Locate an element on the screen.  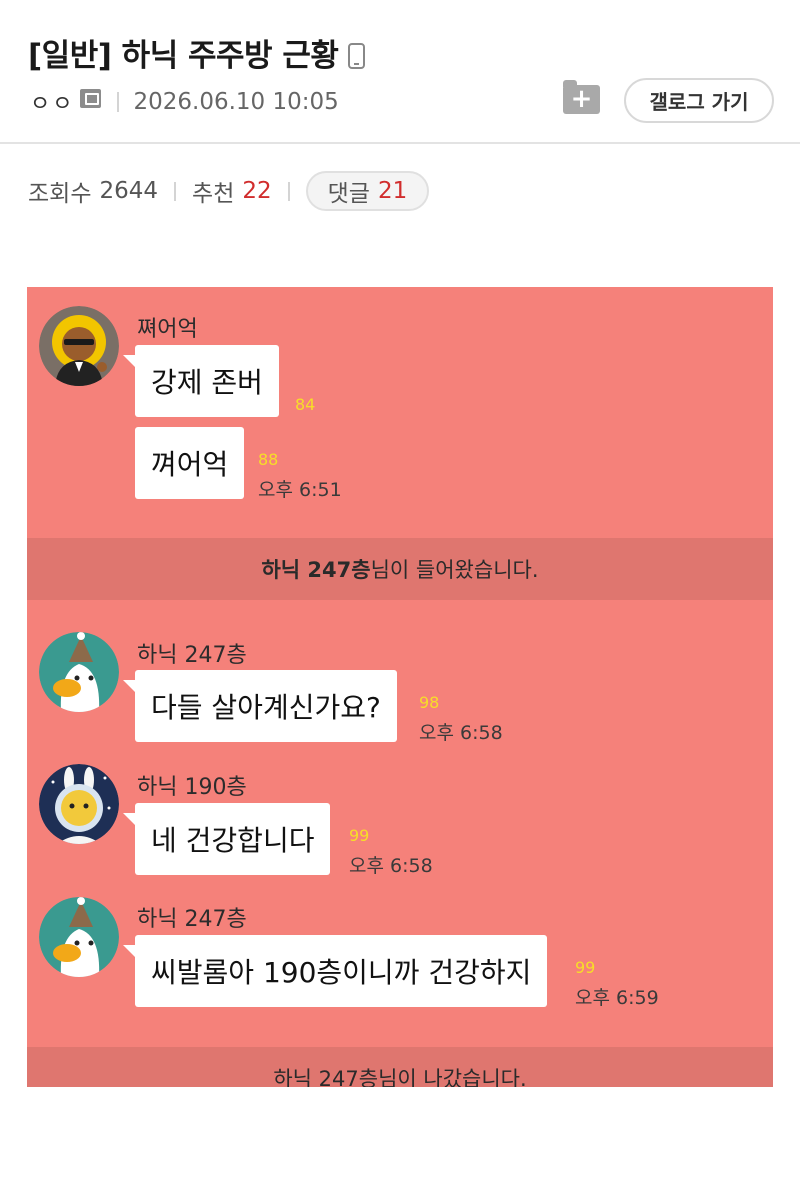
meta-divider is located at coordinates (118, 102).